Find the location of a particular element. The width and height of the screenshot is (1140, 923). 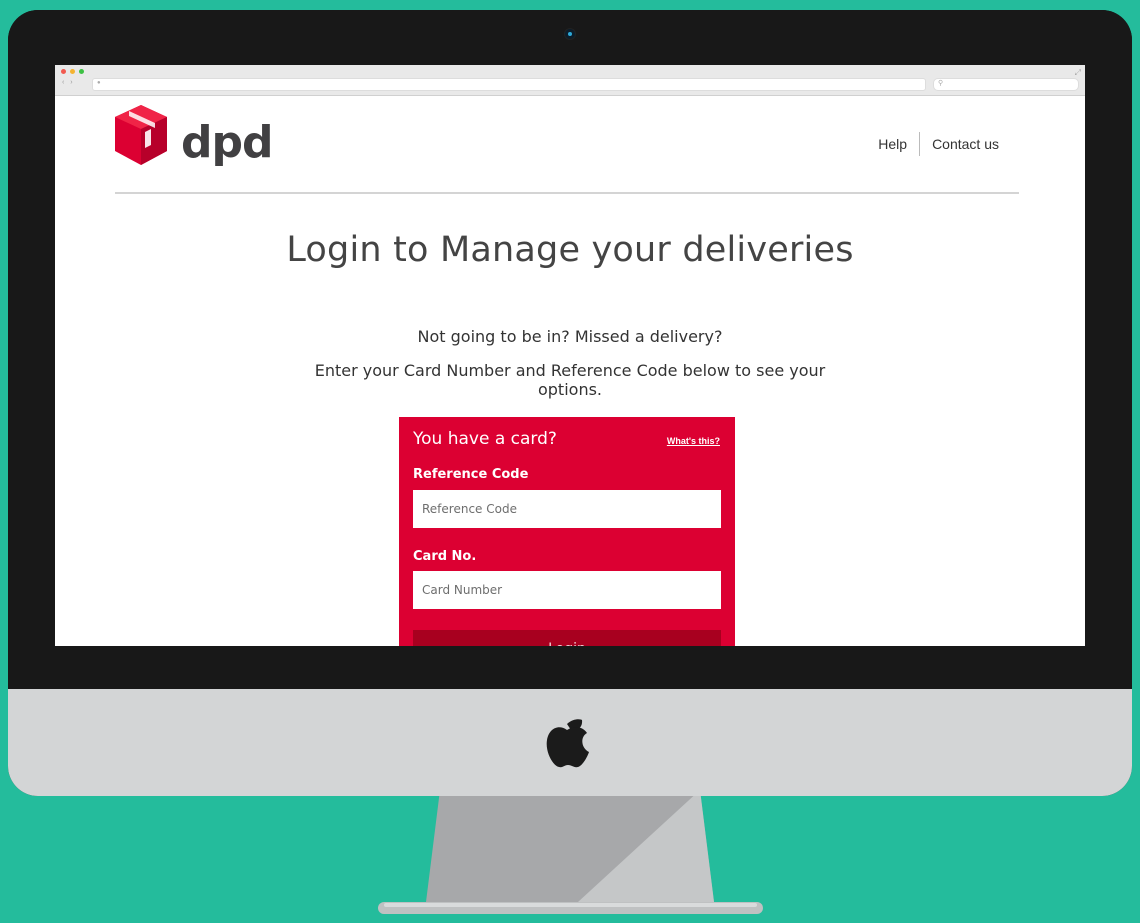

top-nav: Help Contact us is located at coordinates (938, 144).